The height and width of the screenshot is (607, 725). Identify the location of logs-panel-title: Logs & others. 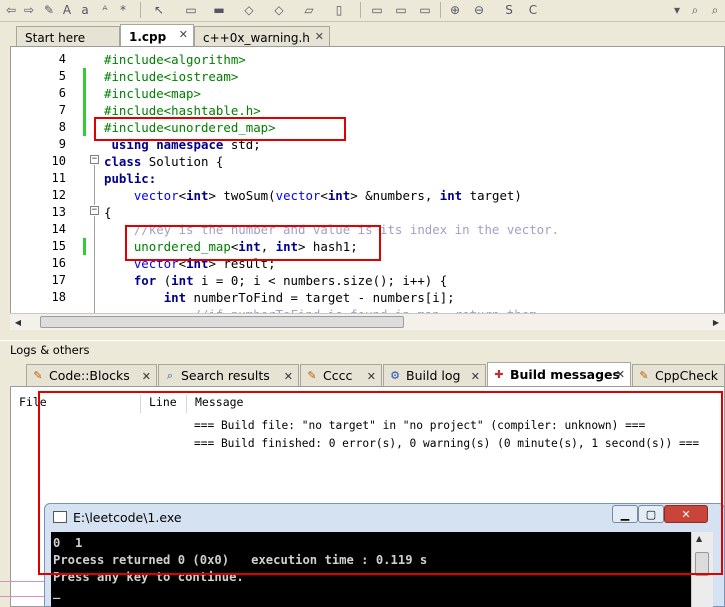
(50, 350).